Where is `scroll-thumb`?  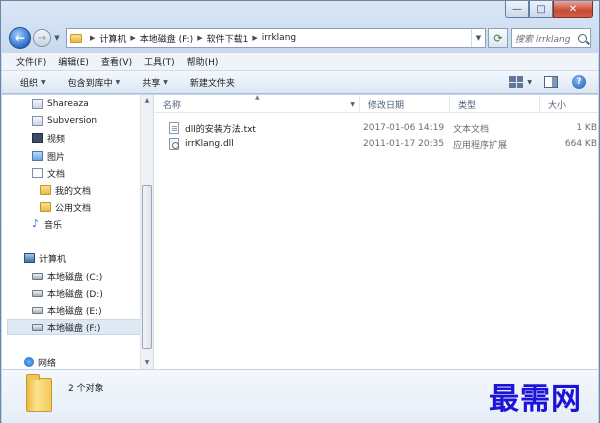 scroll-thumb is located at coordinates (147, 267).